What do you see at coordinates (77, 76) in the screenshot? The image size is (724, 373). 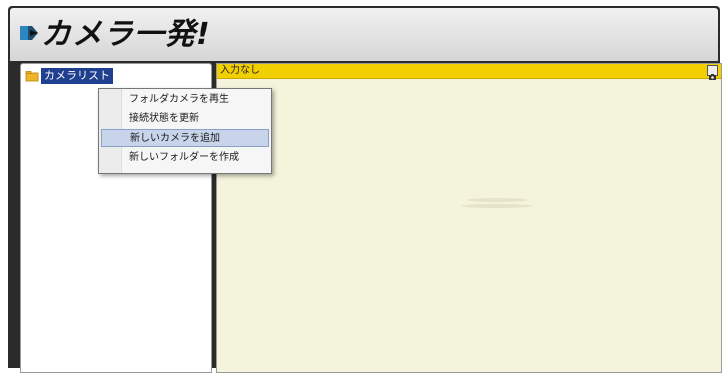 I see `tree-item-label: カメラリスト` at bounding box center [77, 76].